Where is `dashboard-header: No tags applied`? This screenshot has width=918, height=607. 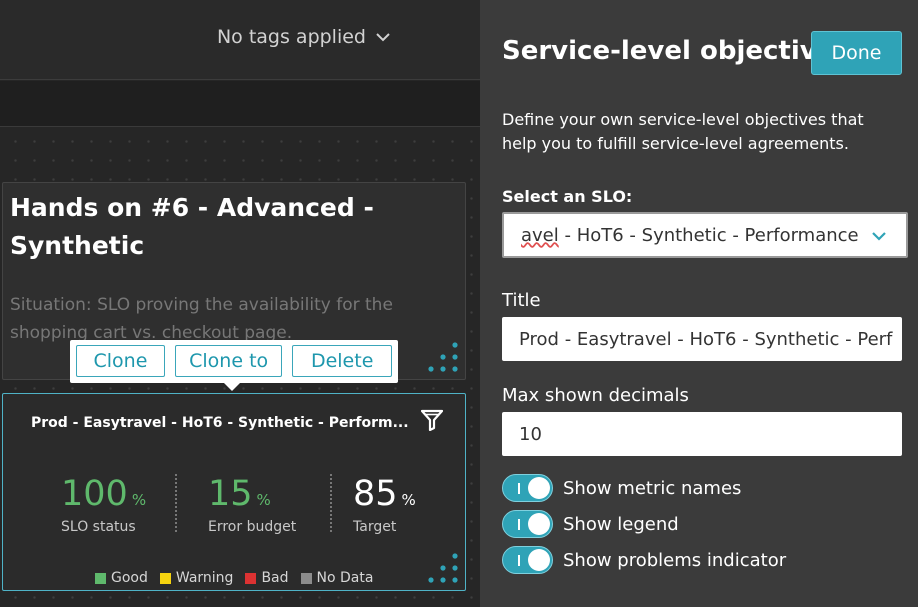 dashboard-header: No tags applied is located at coordinates (240, 40).